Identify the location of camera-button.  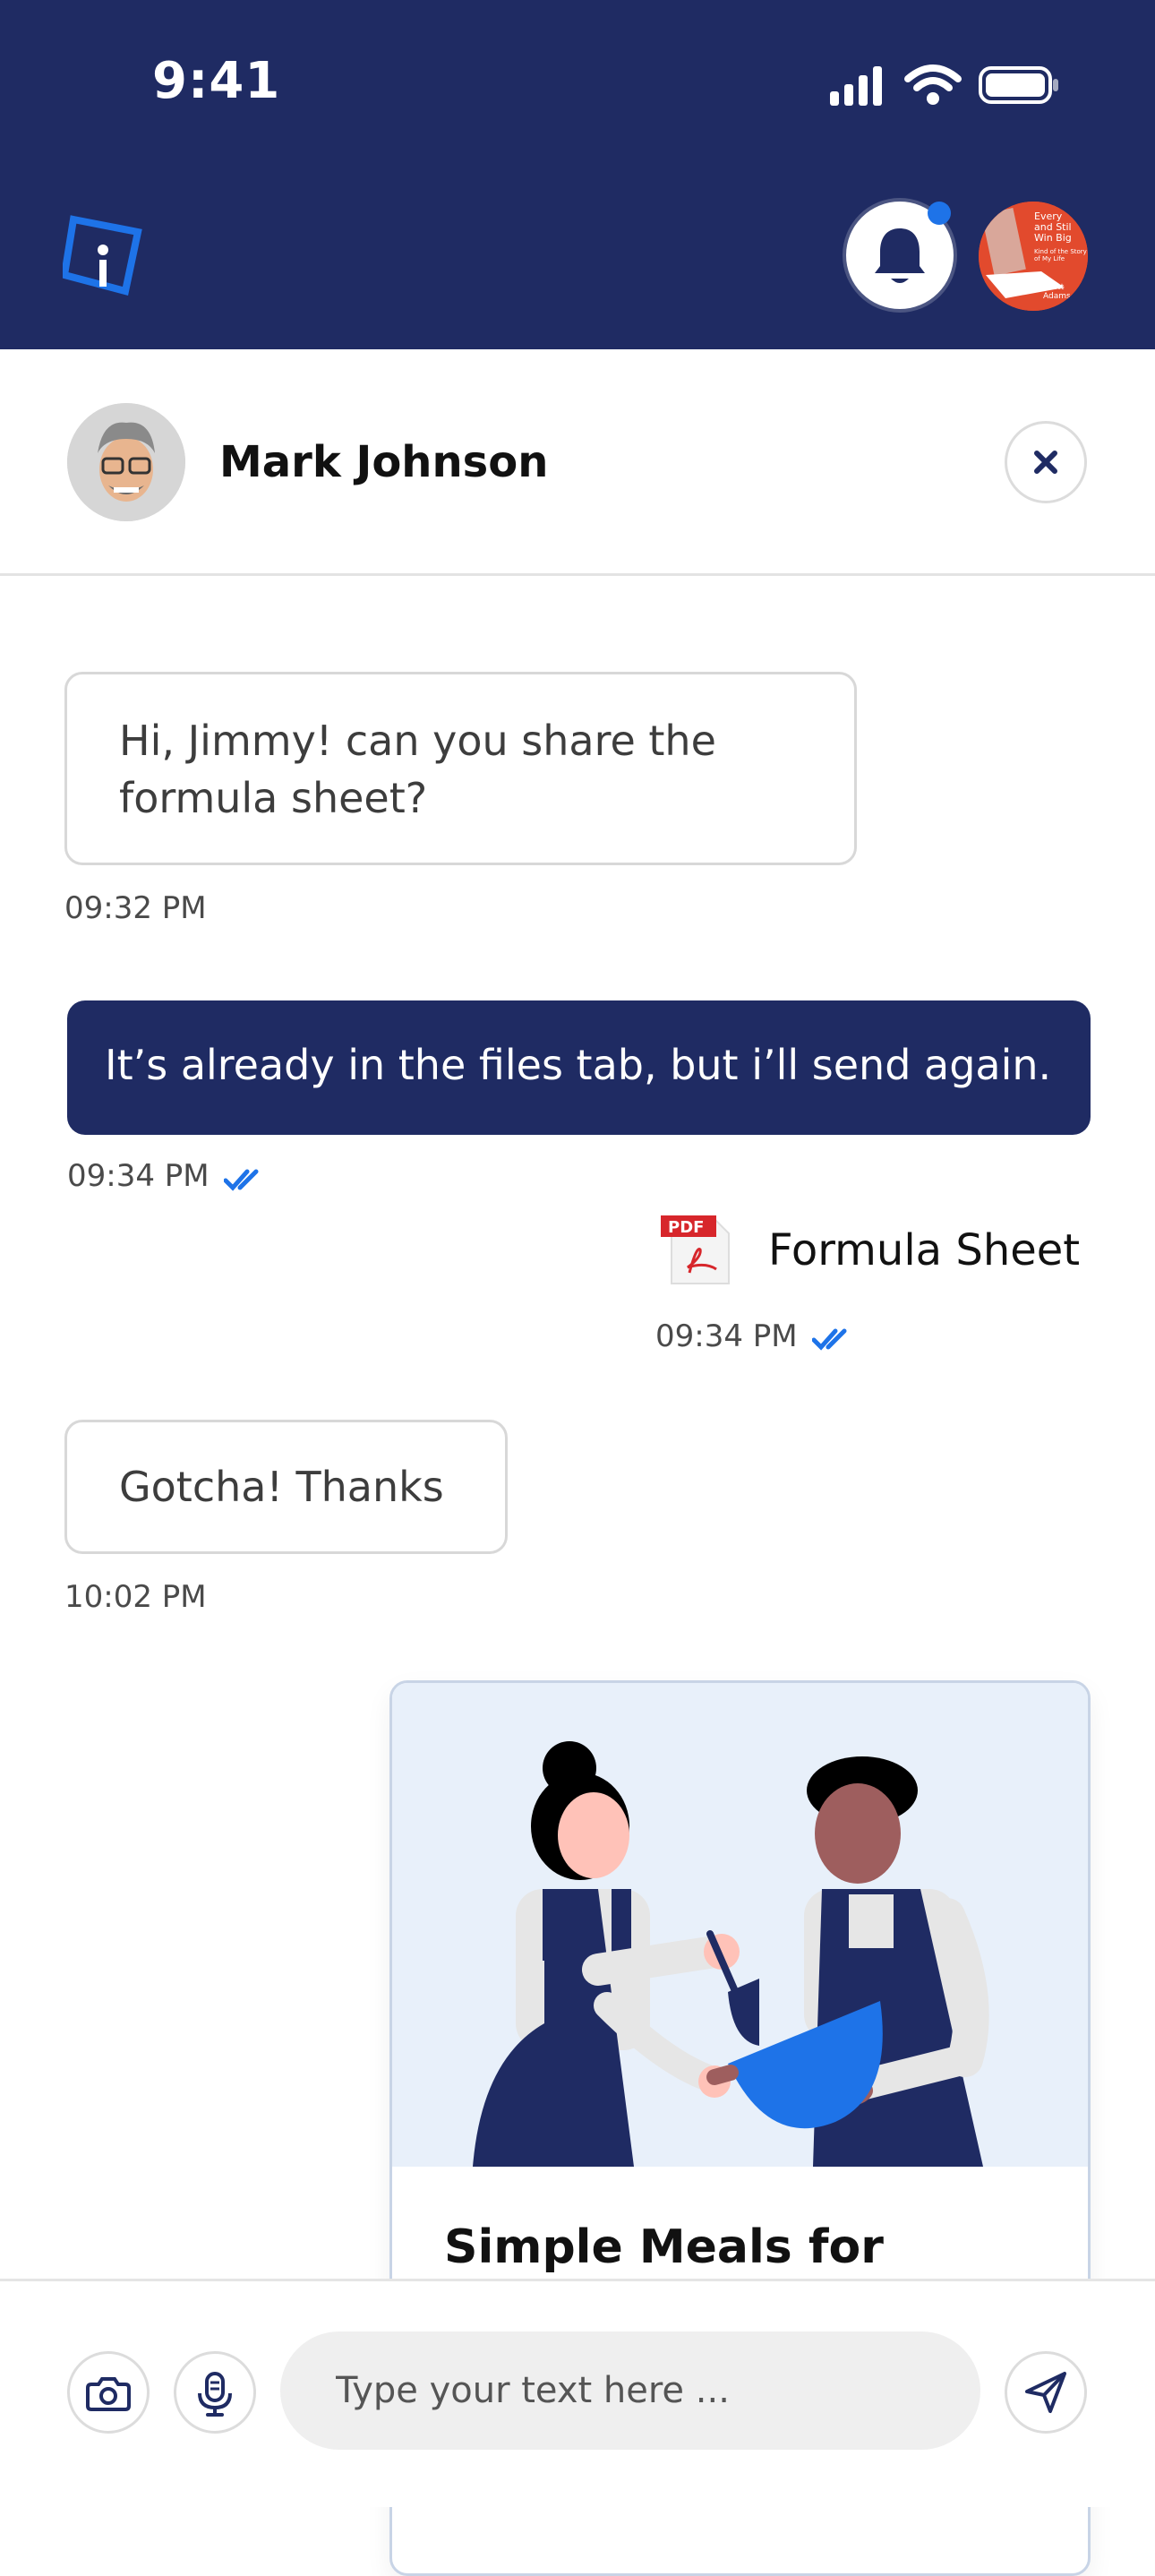
(108, 2392).